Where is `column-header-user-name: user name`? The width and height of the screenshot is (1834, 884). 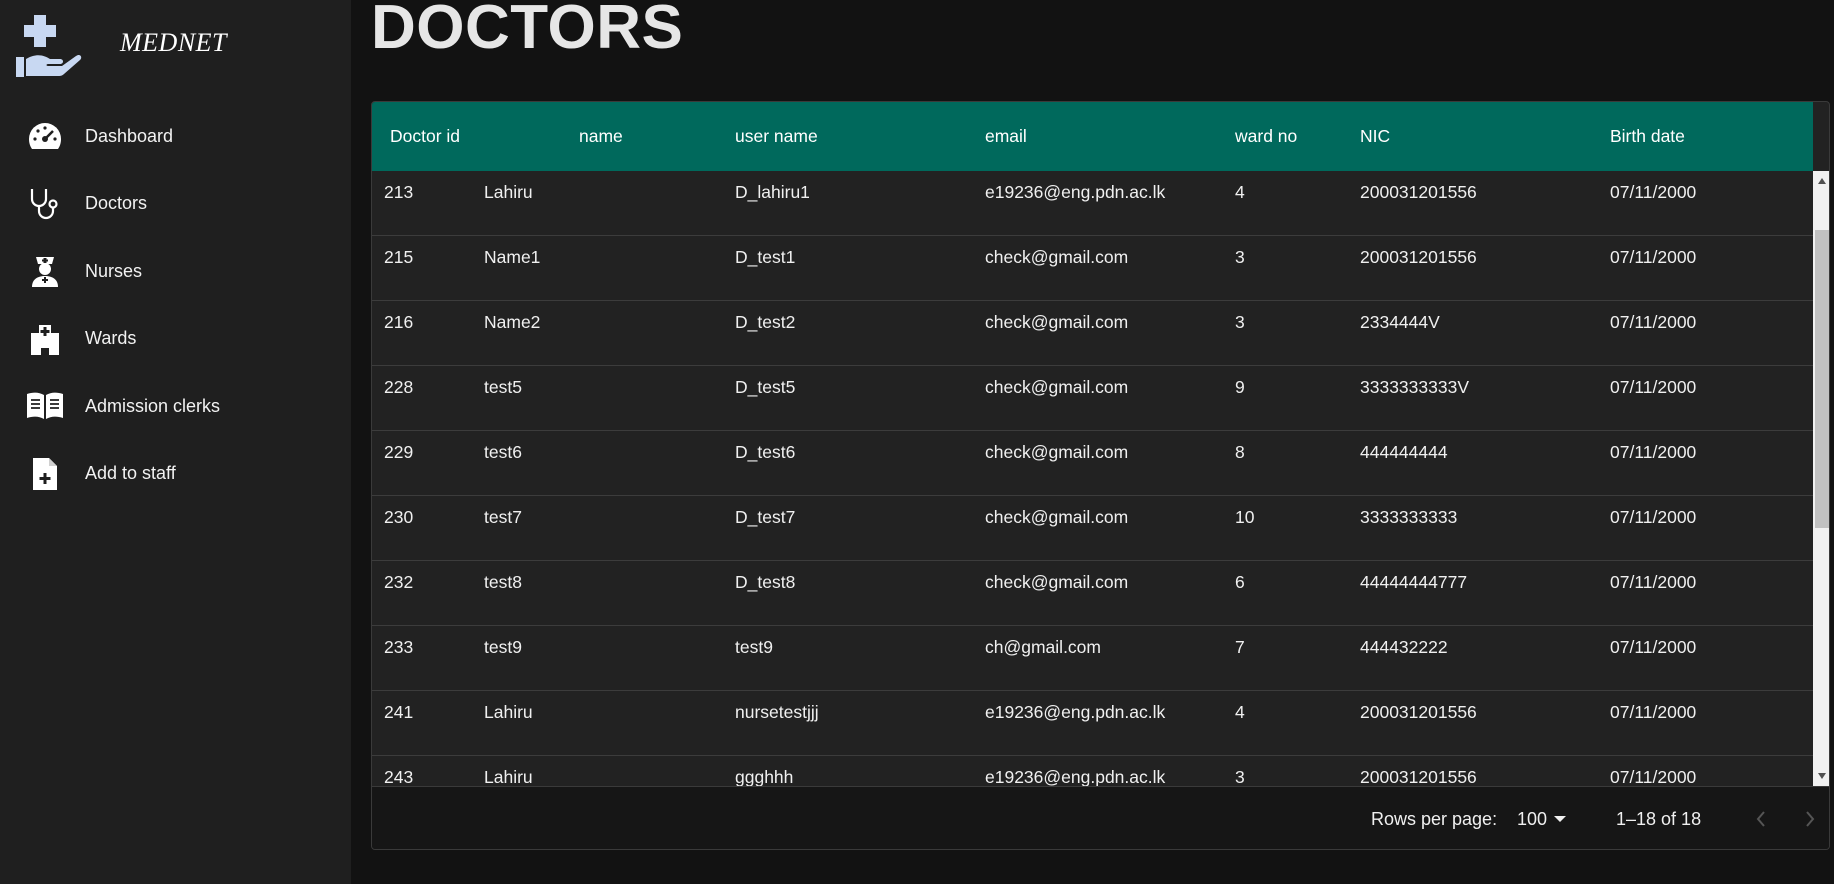 column-header-user-name: user name is located at coordinates (776, 136).